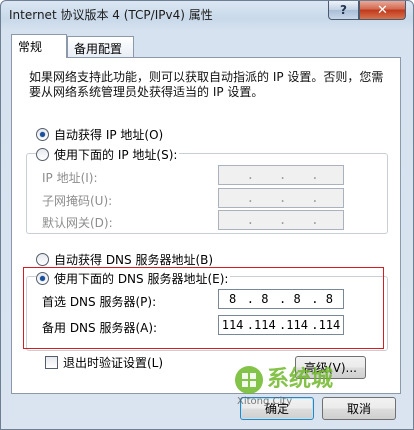  I want to click on radio-selected-icon, so click(42, 134).